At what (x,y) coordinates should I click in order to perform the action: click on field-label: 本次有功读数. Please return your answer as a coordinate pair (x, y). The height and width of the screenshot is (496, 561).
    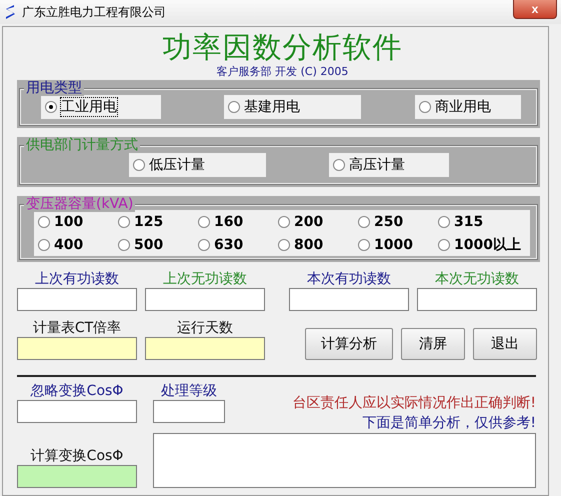
    Looking at the image, I should click on (349, 279).